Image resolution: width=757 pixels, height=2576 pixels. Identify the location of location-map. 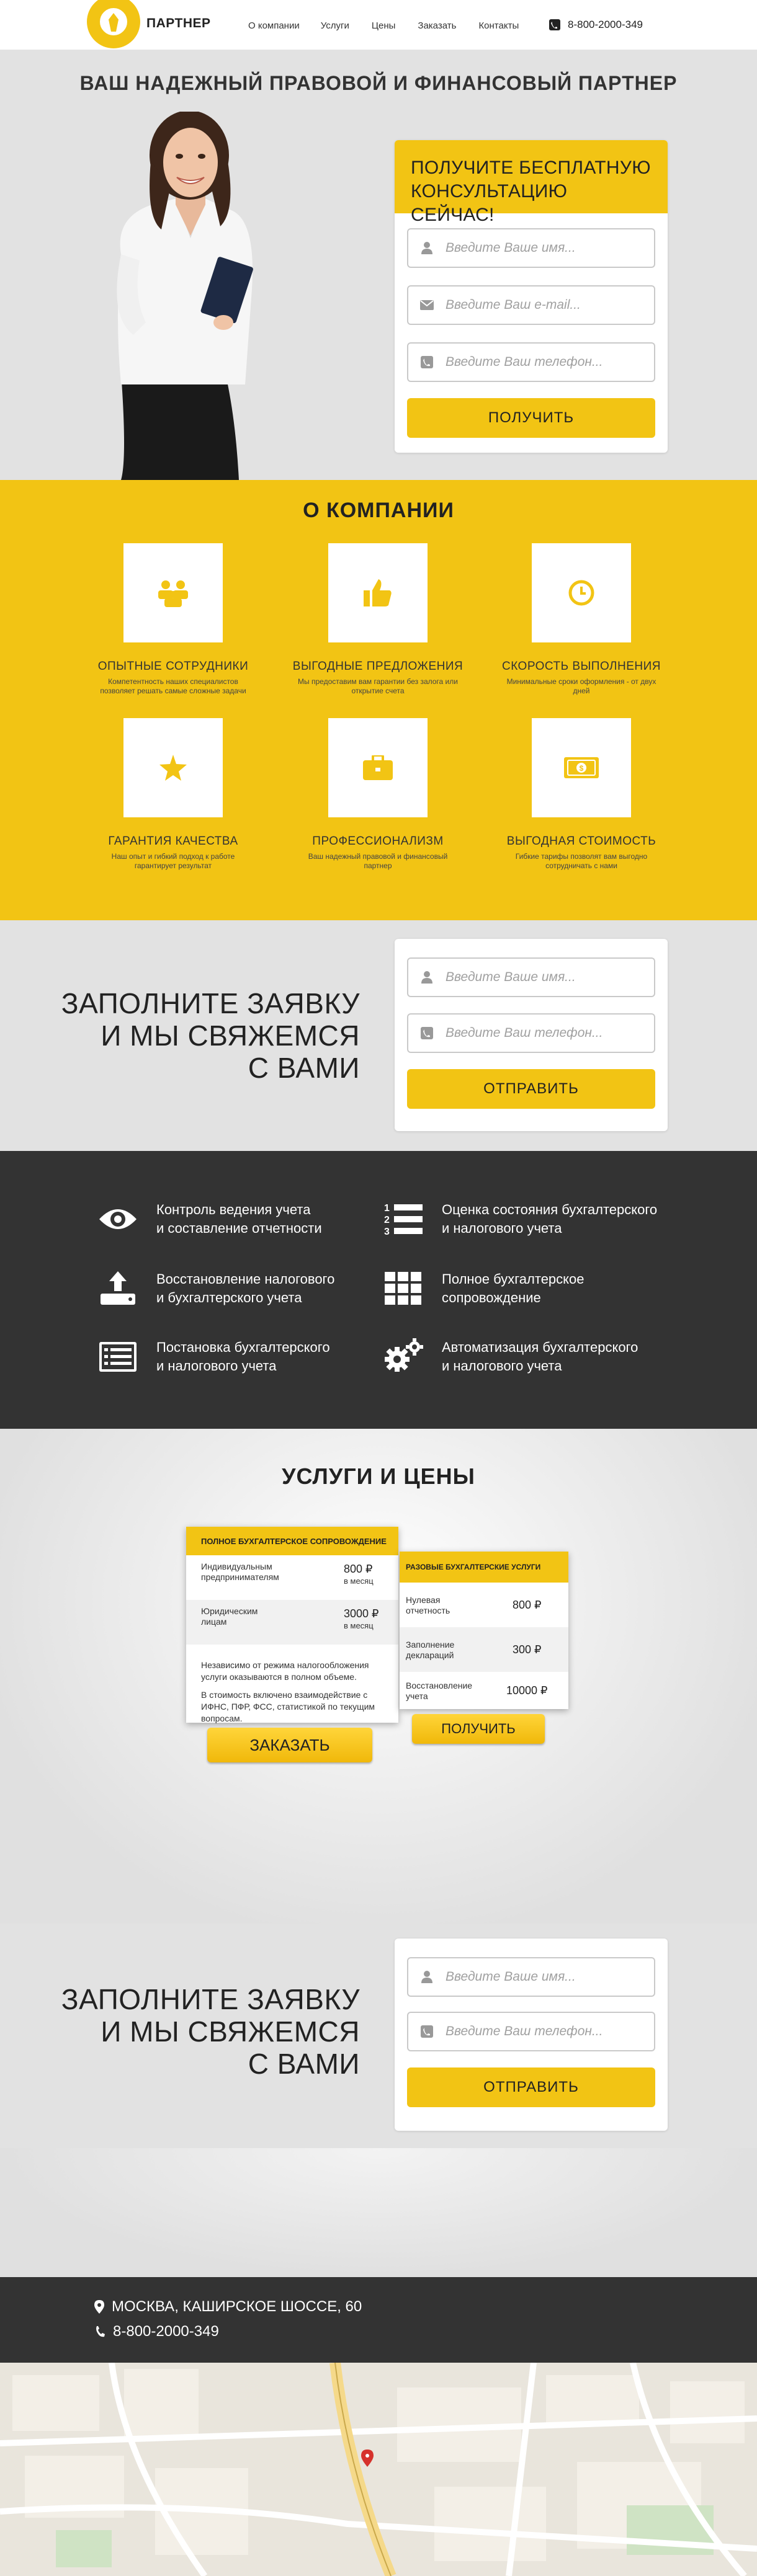
(378, 2469).